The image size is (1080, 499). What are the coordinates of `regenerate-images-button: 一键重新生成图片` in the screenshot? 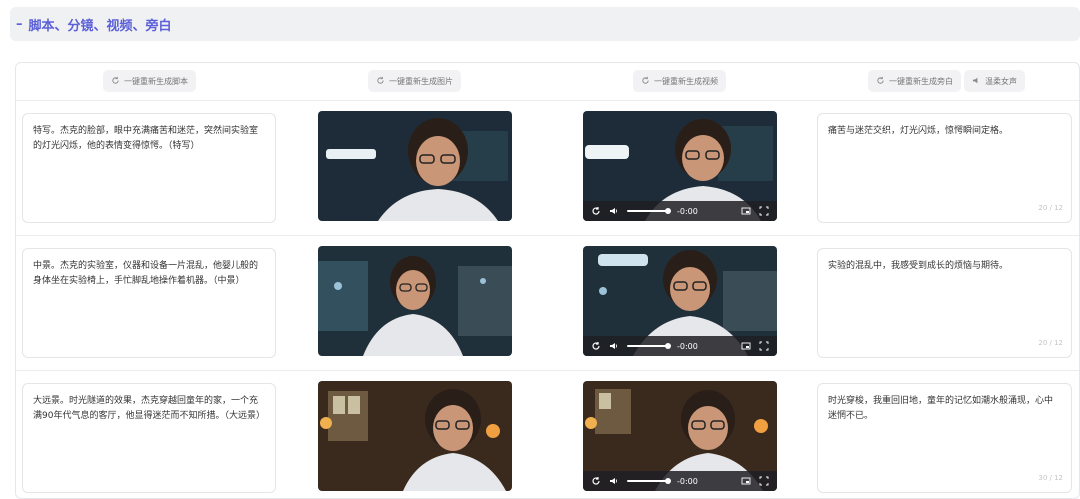 It's located at (414, 81).